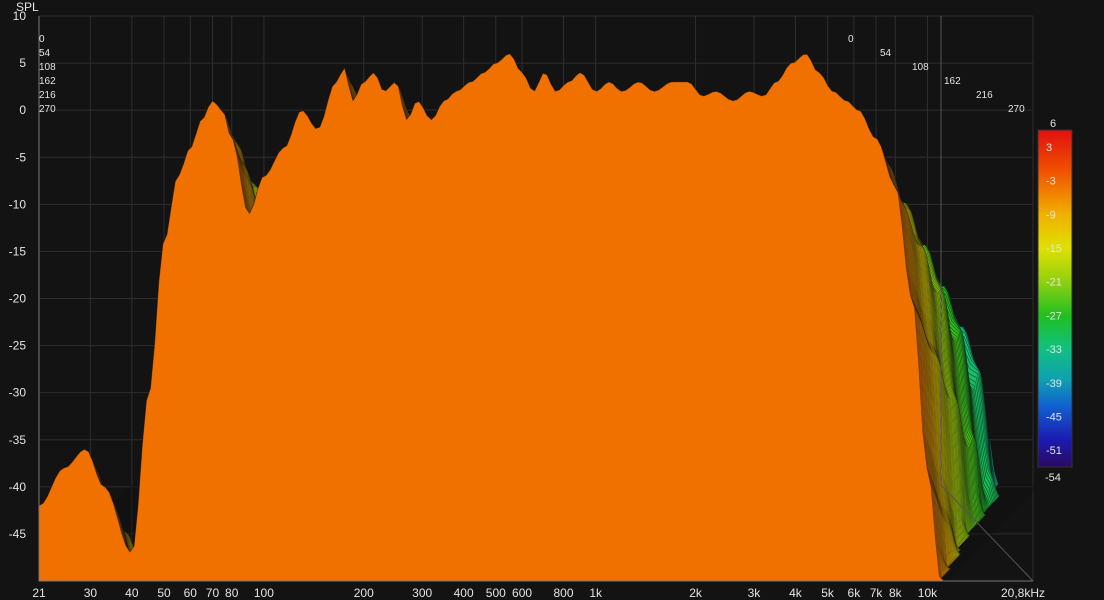 The image size is (1104, 600). Describe the element at coordinates (596, 593) in the screenshot. I see `x-tick-label: 1k` at that location.